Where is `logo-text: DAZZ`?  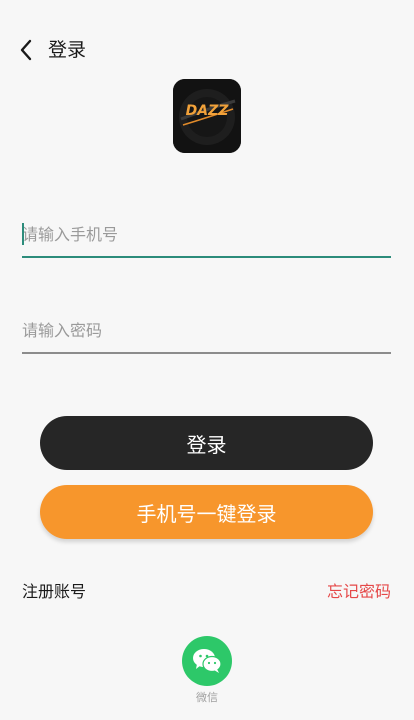 logo-text: DAZZ is located at coordinates (208, 111).